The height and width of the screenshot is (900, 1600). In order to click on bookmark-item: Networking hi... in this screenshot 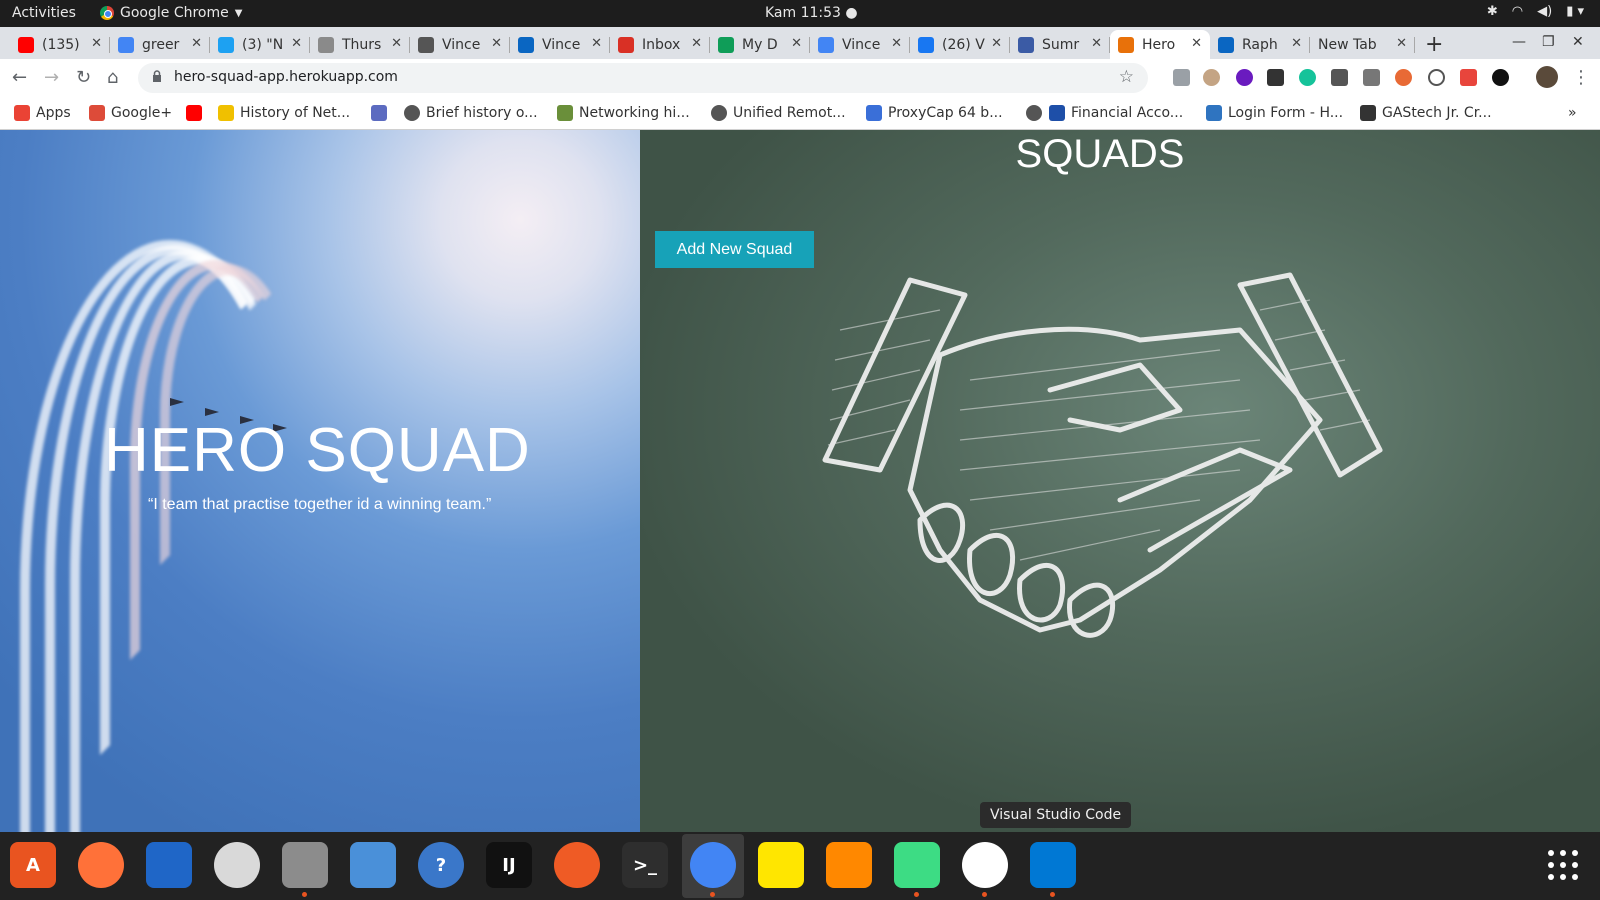, I will do `click(623, 113)`.